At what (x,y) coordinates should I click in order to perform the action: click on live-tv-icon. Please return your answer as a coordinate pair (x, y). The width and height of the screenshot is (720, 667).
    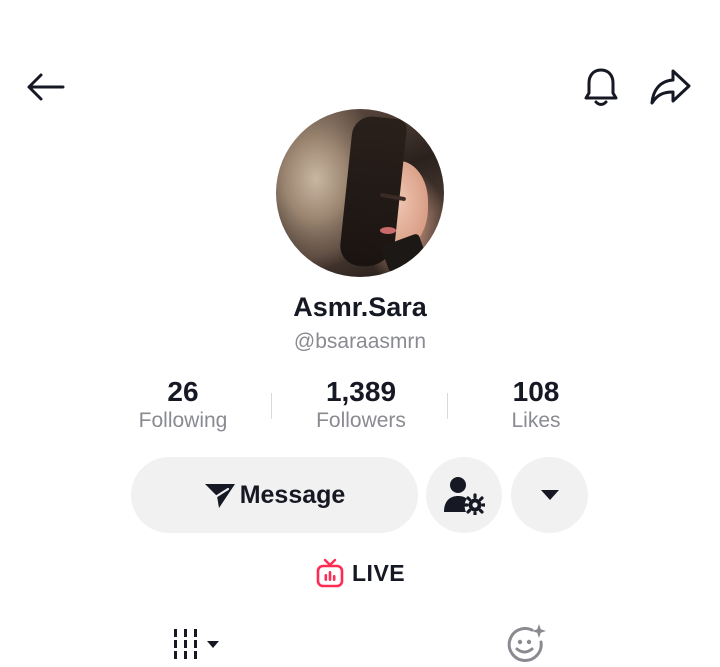
    Looking at the image, I should click on (330, 573).